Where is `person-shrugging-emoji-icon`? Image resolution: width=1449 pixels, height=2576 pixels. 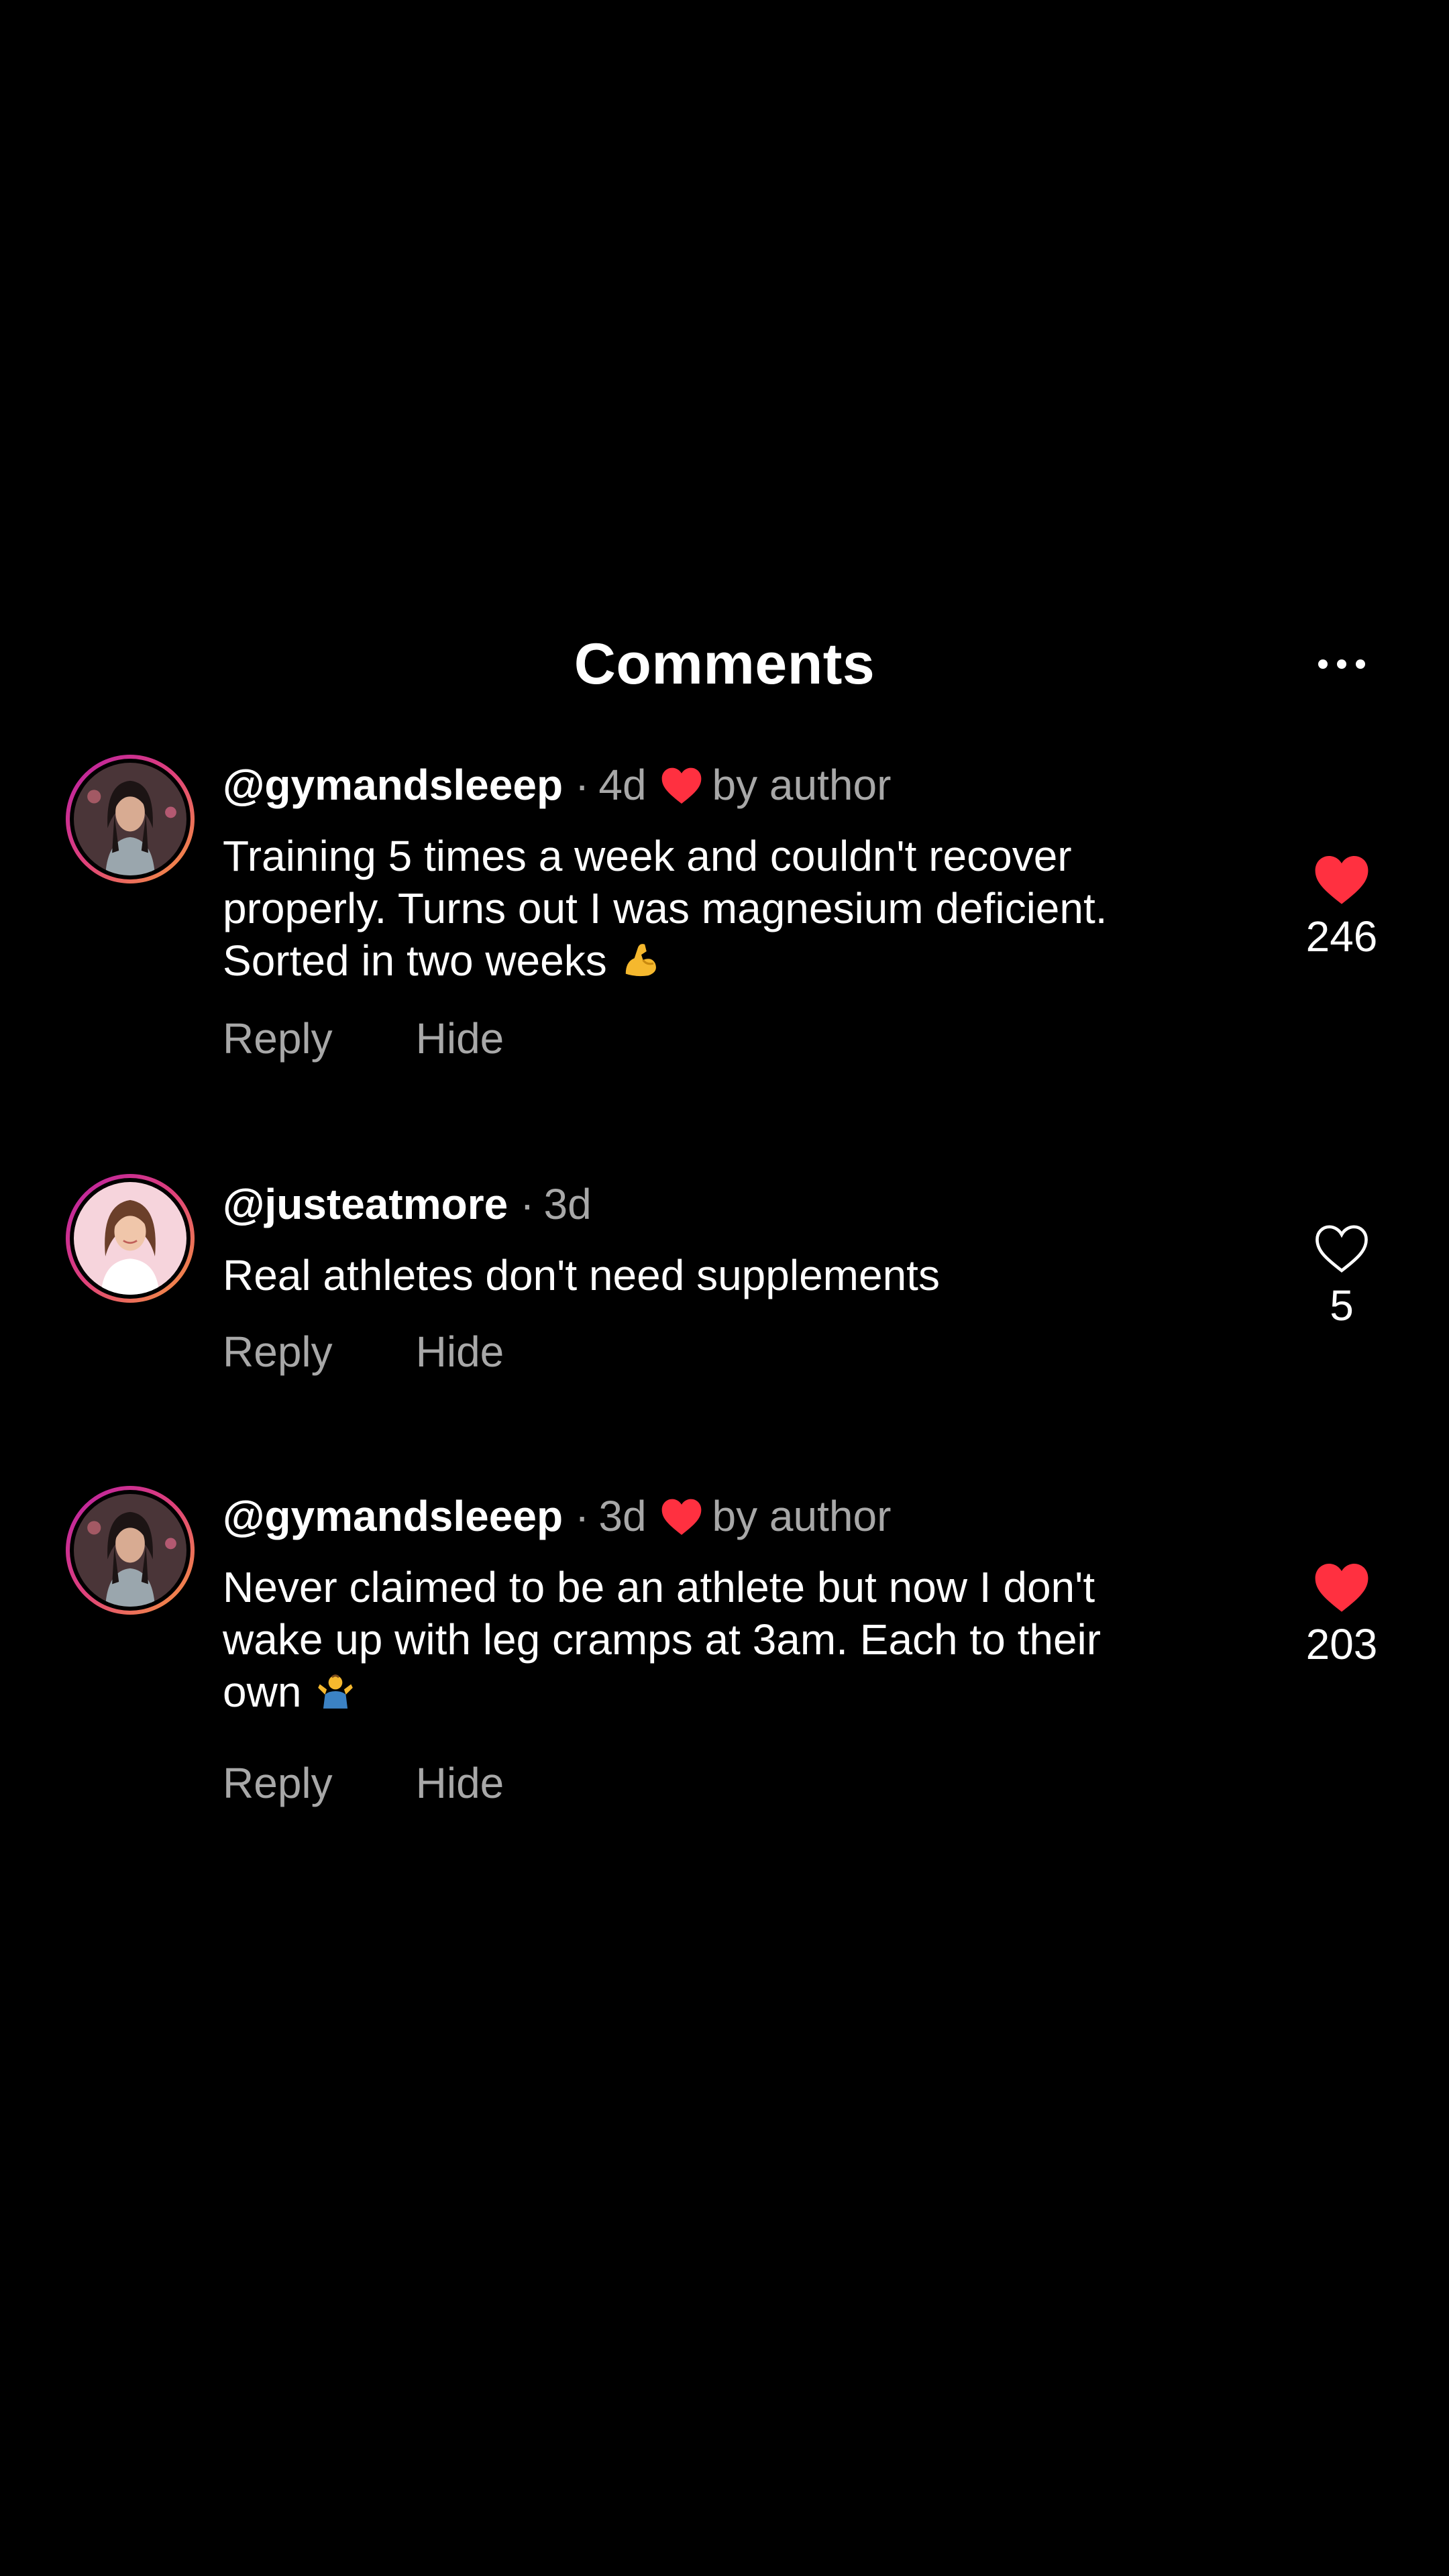 person-shrugging-emoji-icon is located at coordinates (335, 1691).